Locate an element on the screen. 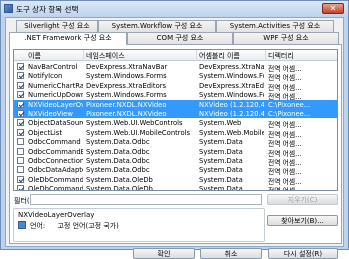 The height and width of the screenshot is (259, 349). column-header-name: 이름 is located at coordinates (34, 56).